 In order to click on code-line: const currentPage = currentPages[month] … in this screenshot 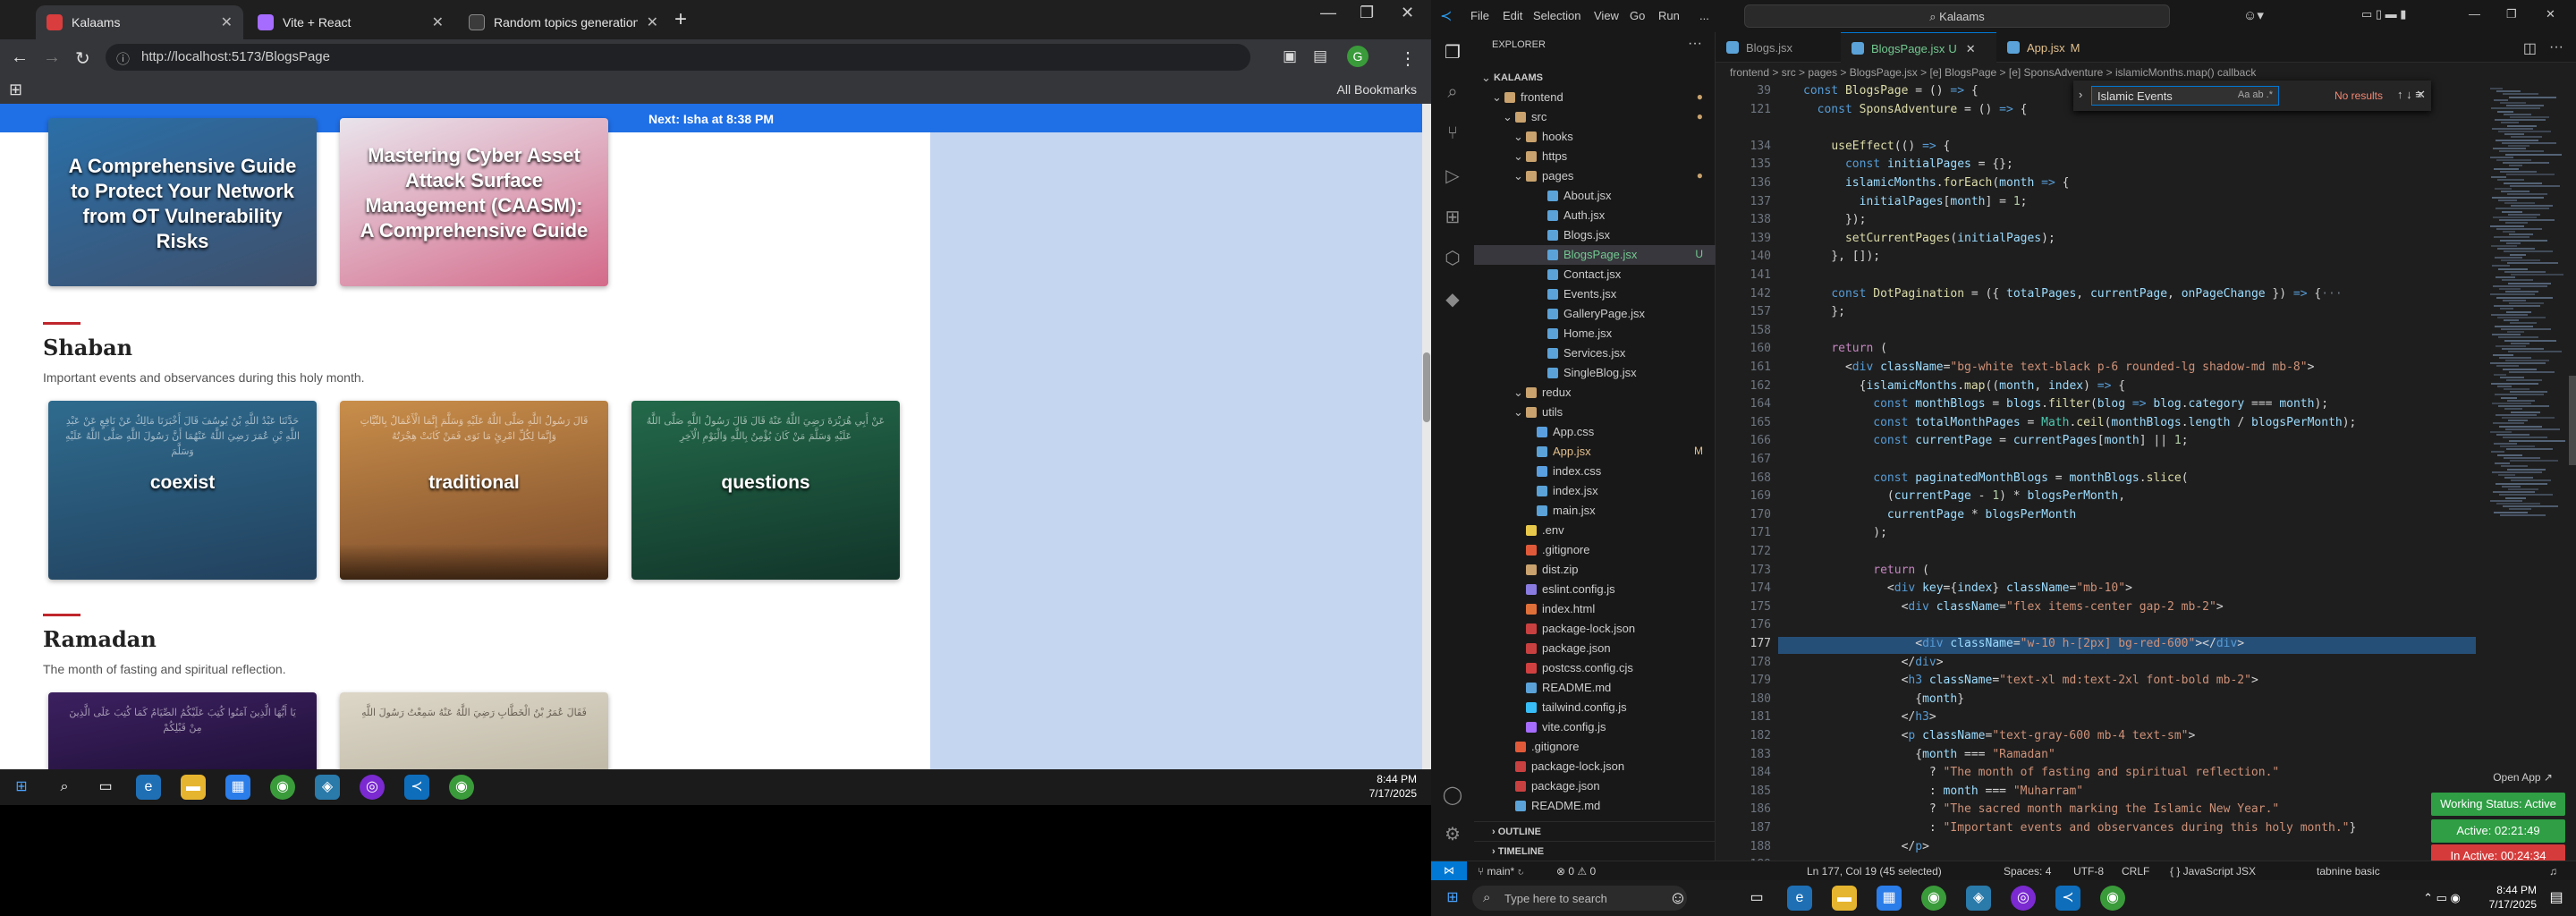, I will do `click(1995, 440)`.